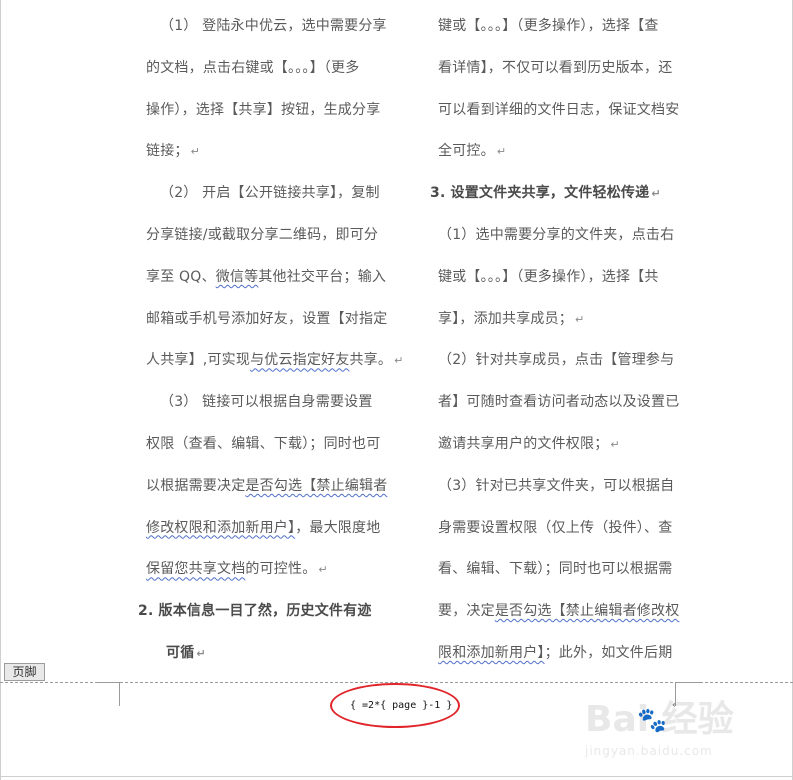 The height and width of the screenshot is (780, 793). I want to click on text-run: 操作），选择【共享】按钮，生成分享, so click(263, 109).